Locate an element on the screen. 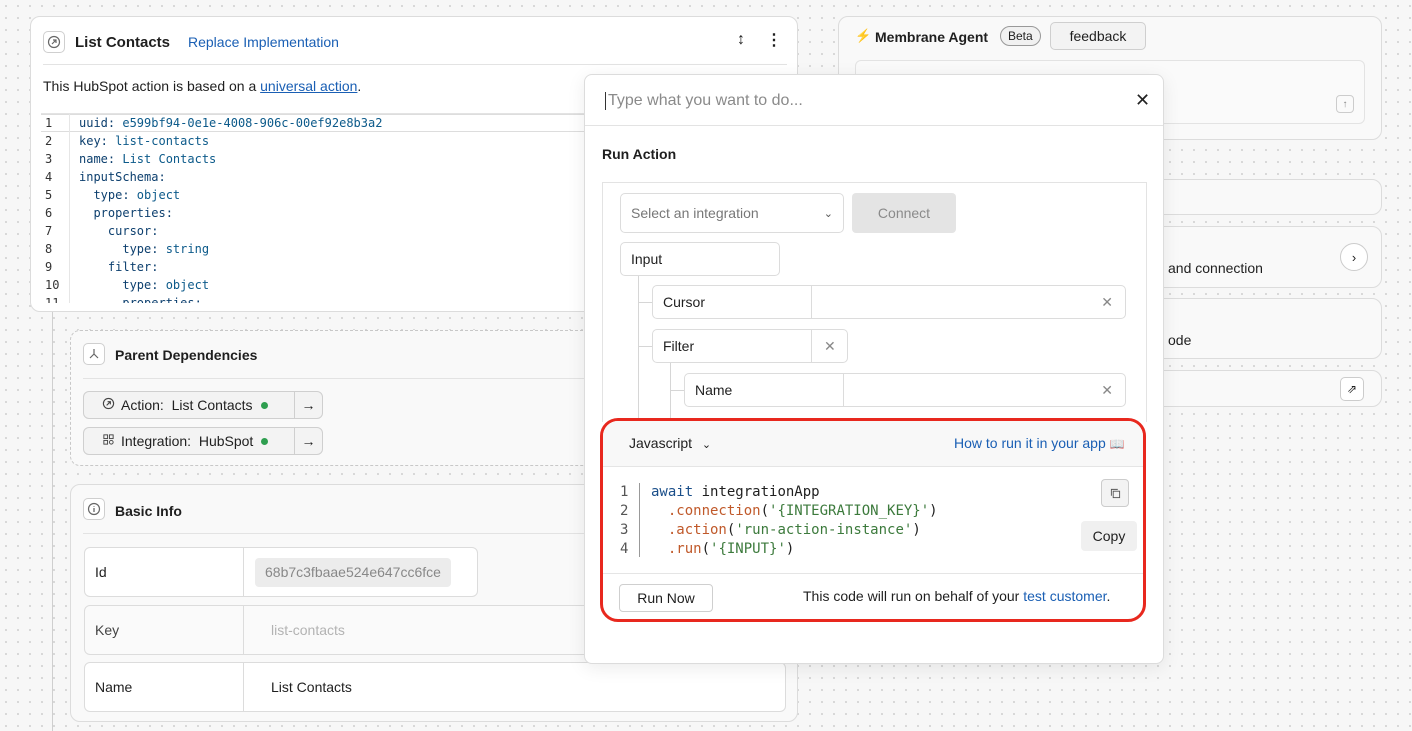 The image size is (1412, 731). replace-implementation-link: Replace Implementation is located at coordinates (263, 42).